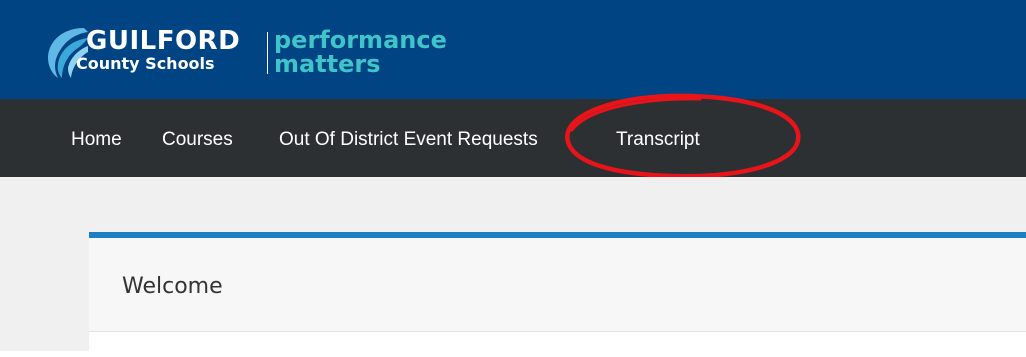 The height and width of the screenshot is (357, 1026). I want to click on panel-title: Welcome, so click(172, 286).